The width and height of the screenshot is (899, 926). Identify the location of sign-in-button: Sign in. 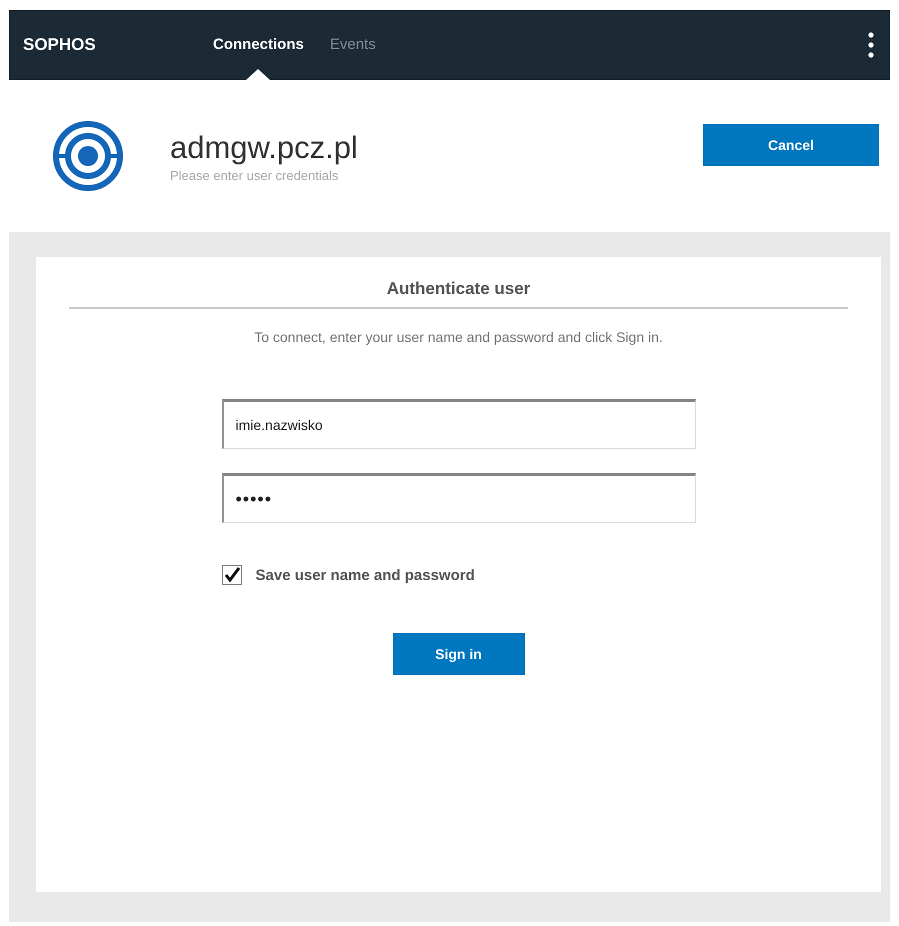
(458, 654).